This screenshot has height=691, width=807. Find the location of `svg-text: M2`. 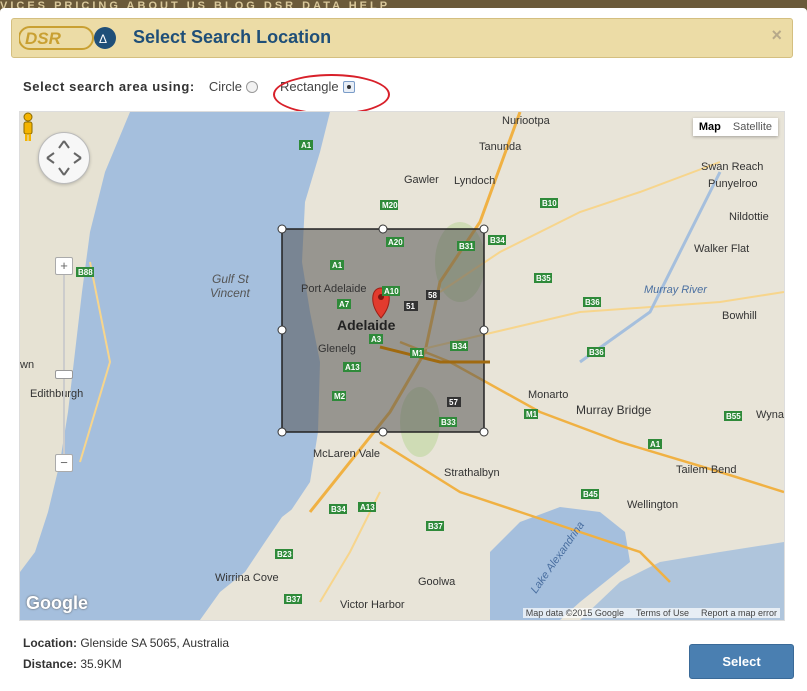

svg-text: M2 is located at coordinates (340, 396).